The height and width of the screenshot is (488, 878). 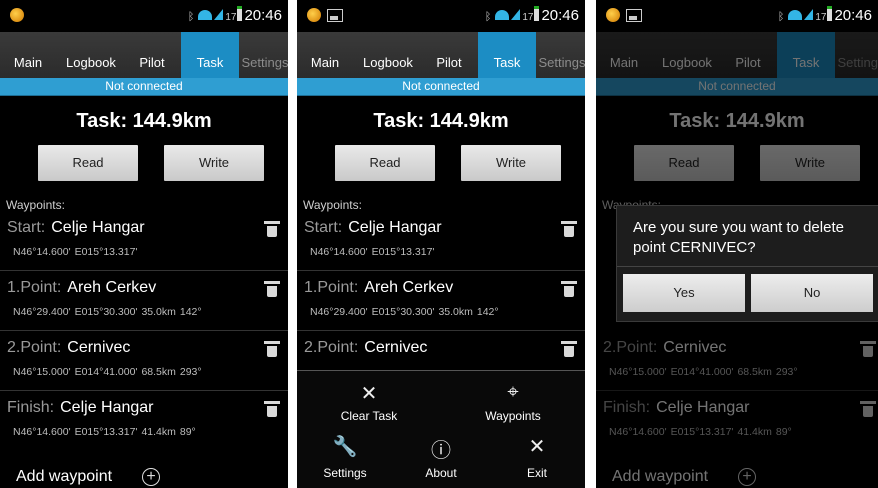 I want to click on waypoint-name: Areh Cerkev, so click(x=112, y=287).